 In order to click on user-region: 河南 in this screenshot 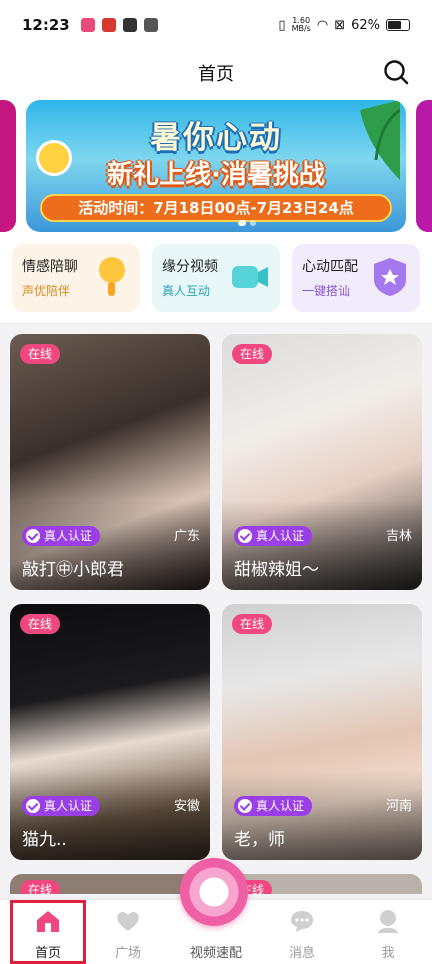, I will do `click(398, 806)`.